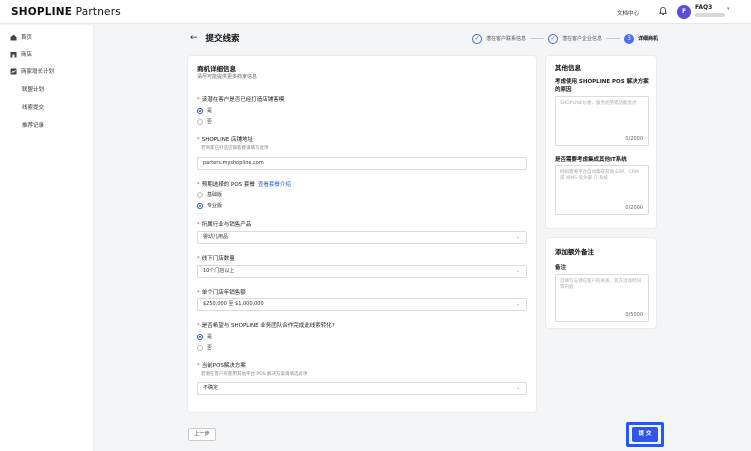 Image resolution: width=751 pixels, height=451 pixels. Describe the element at coordinates (602, 121) in the screenshot. I see `reason-textarea: SHOPLINE价格、服务优势或功能亮点 0/2000` at that location.